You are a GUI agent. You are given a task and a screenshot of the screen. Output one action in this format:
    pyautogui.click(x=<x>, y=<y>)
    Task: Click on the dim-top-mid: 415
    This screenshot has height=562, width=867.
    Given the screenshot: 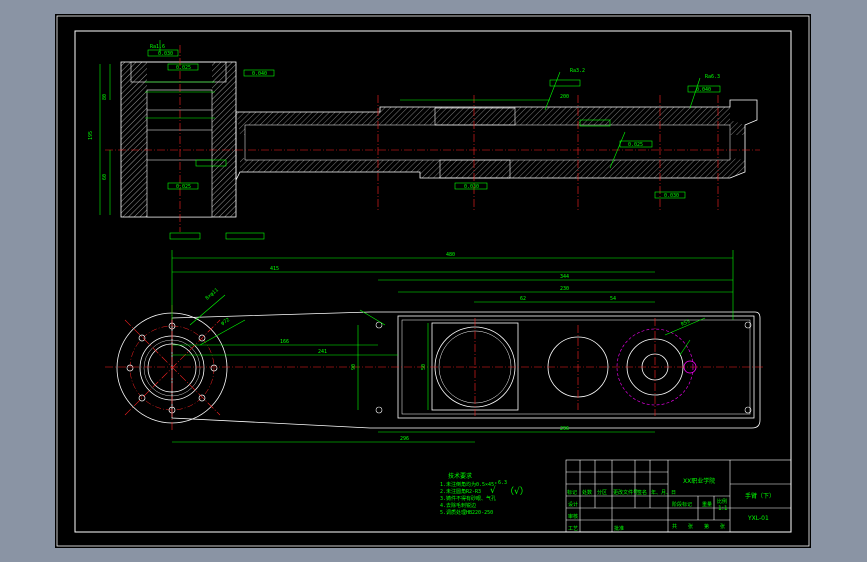 What is the action you would take?
    pyautogui.click(x=274, y=269)
    